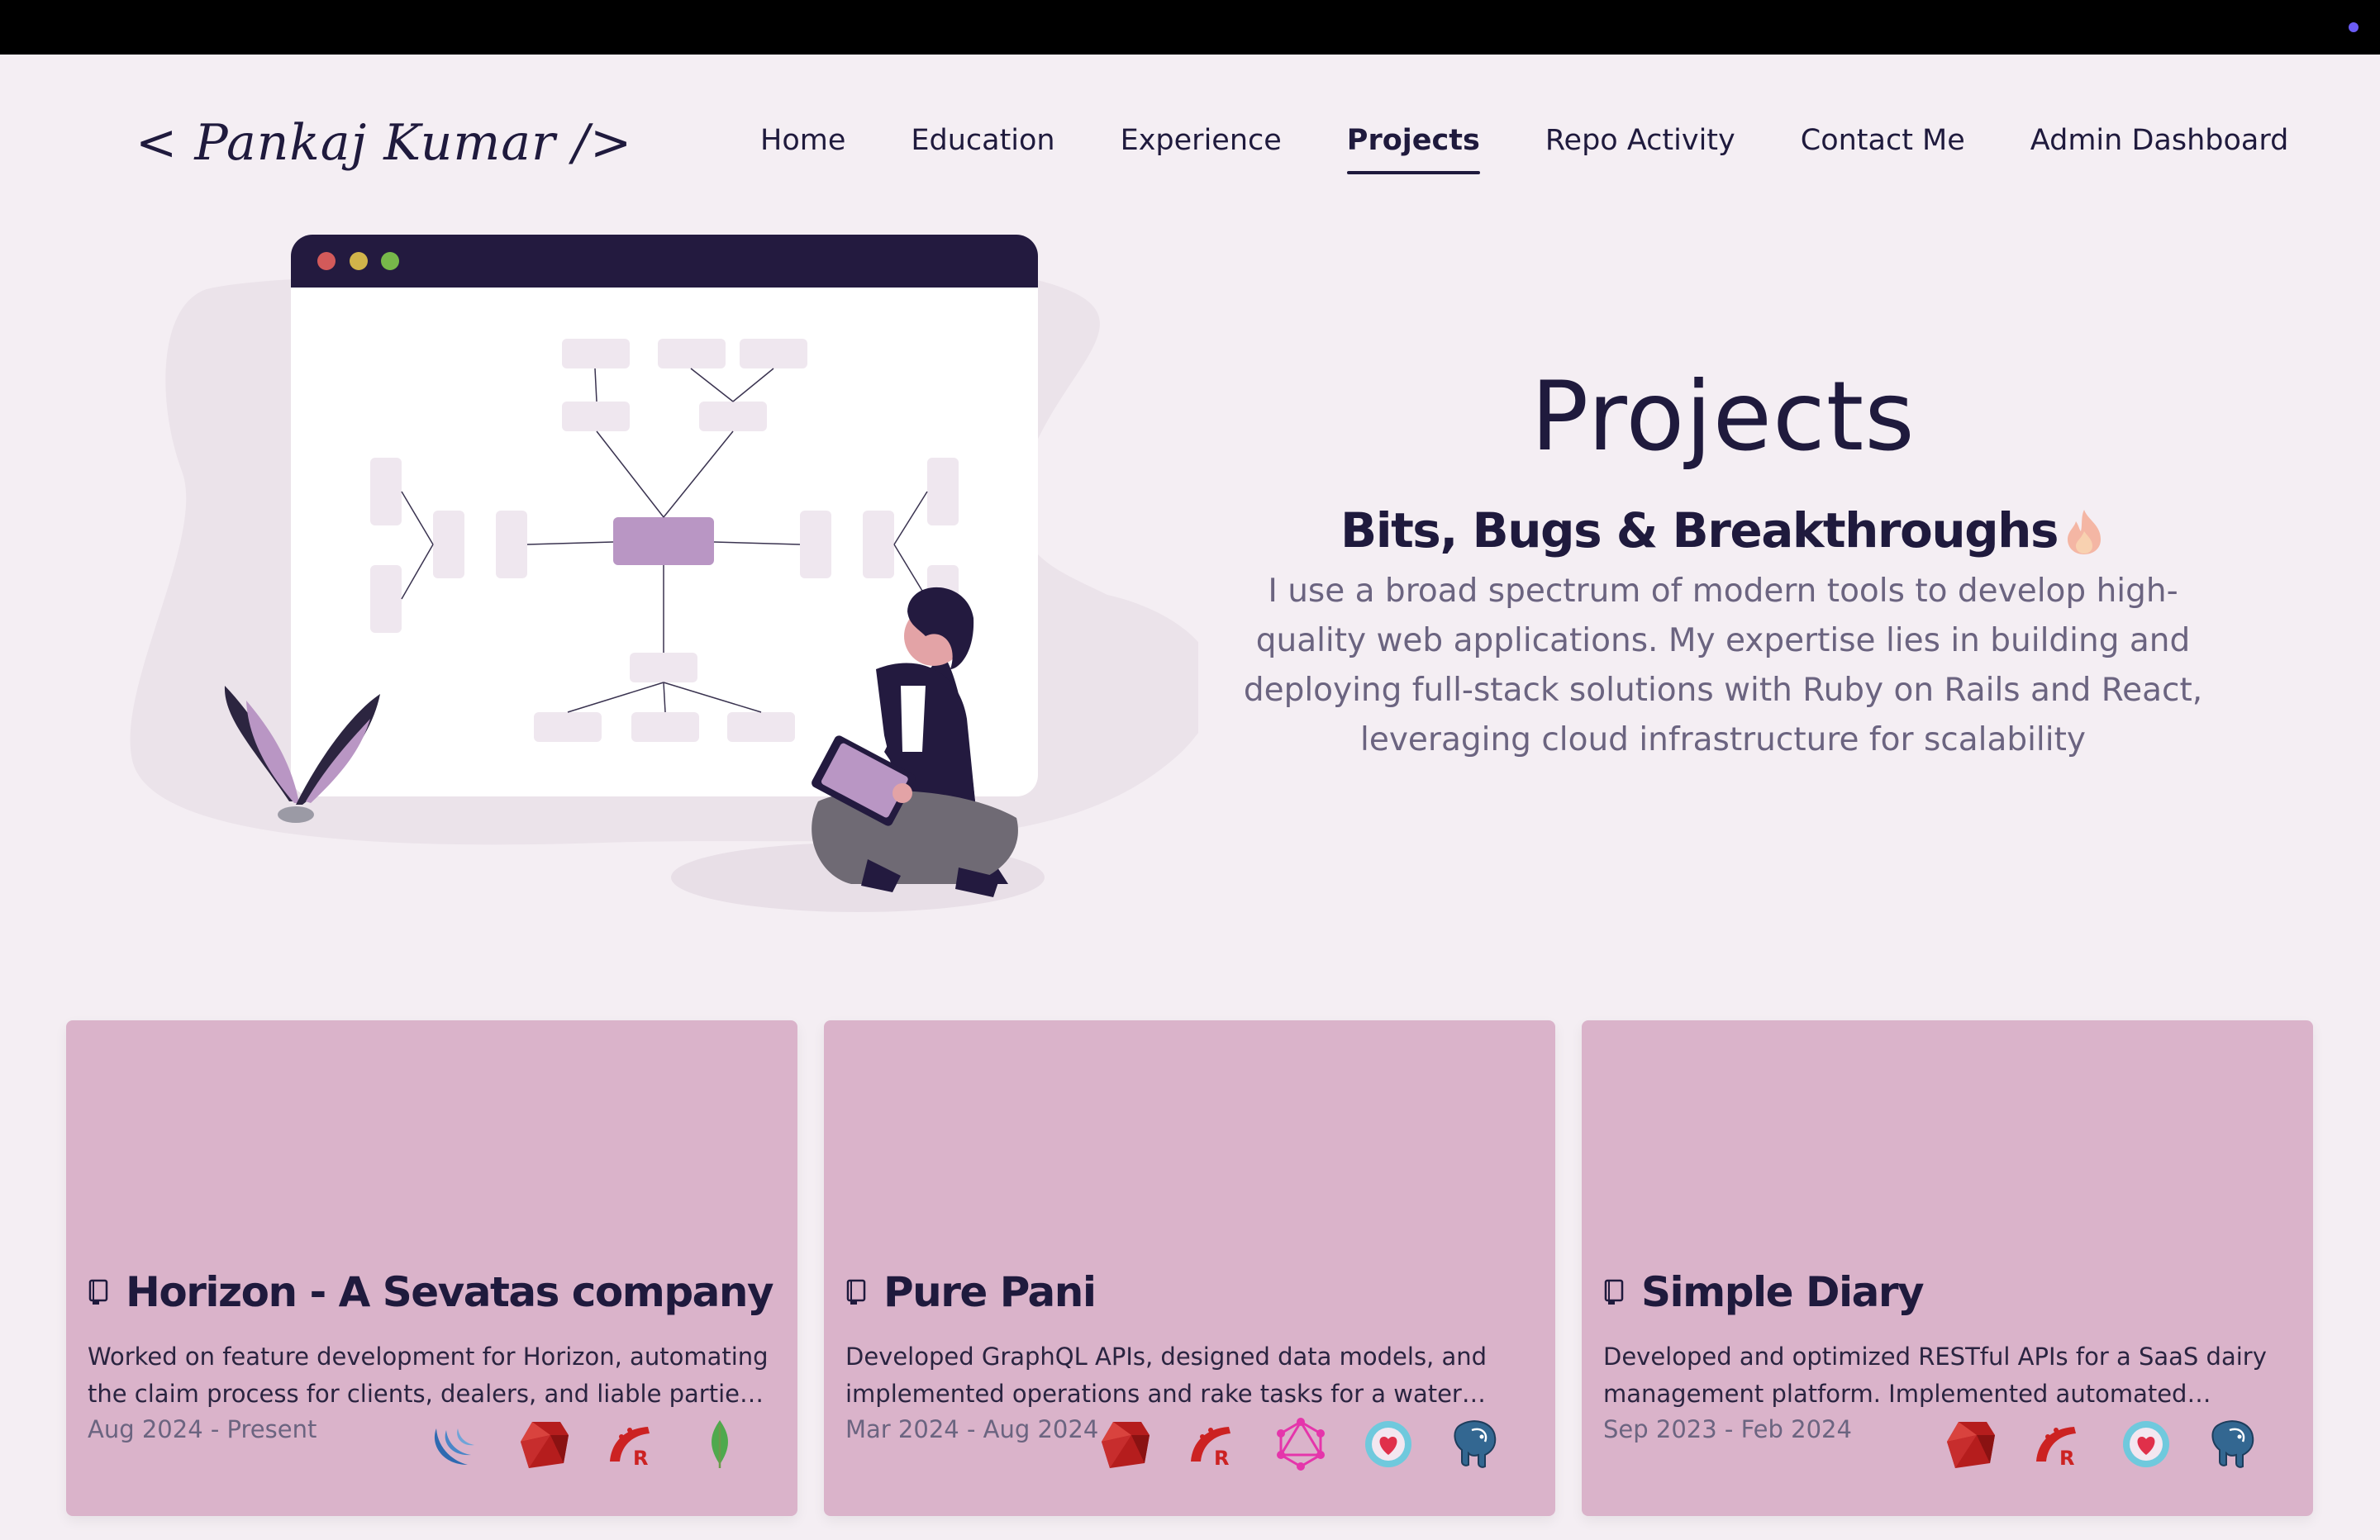 The height and width of the screenshot is (1540, 2380). What do you see at coordinates (202, 1429) in the screenshot?
I see `project-date: Aug 2024 - Present` at bounding box center [202, 1429].